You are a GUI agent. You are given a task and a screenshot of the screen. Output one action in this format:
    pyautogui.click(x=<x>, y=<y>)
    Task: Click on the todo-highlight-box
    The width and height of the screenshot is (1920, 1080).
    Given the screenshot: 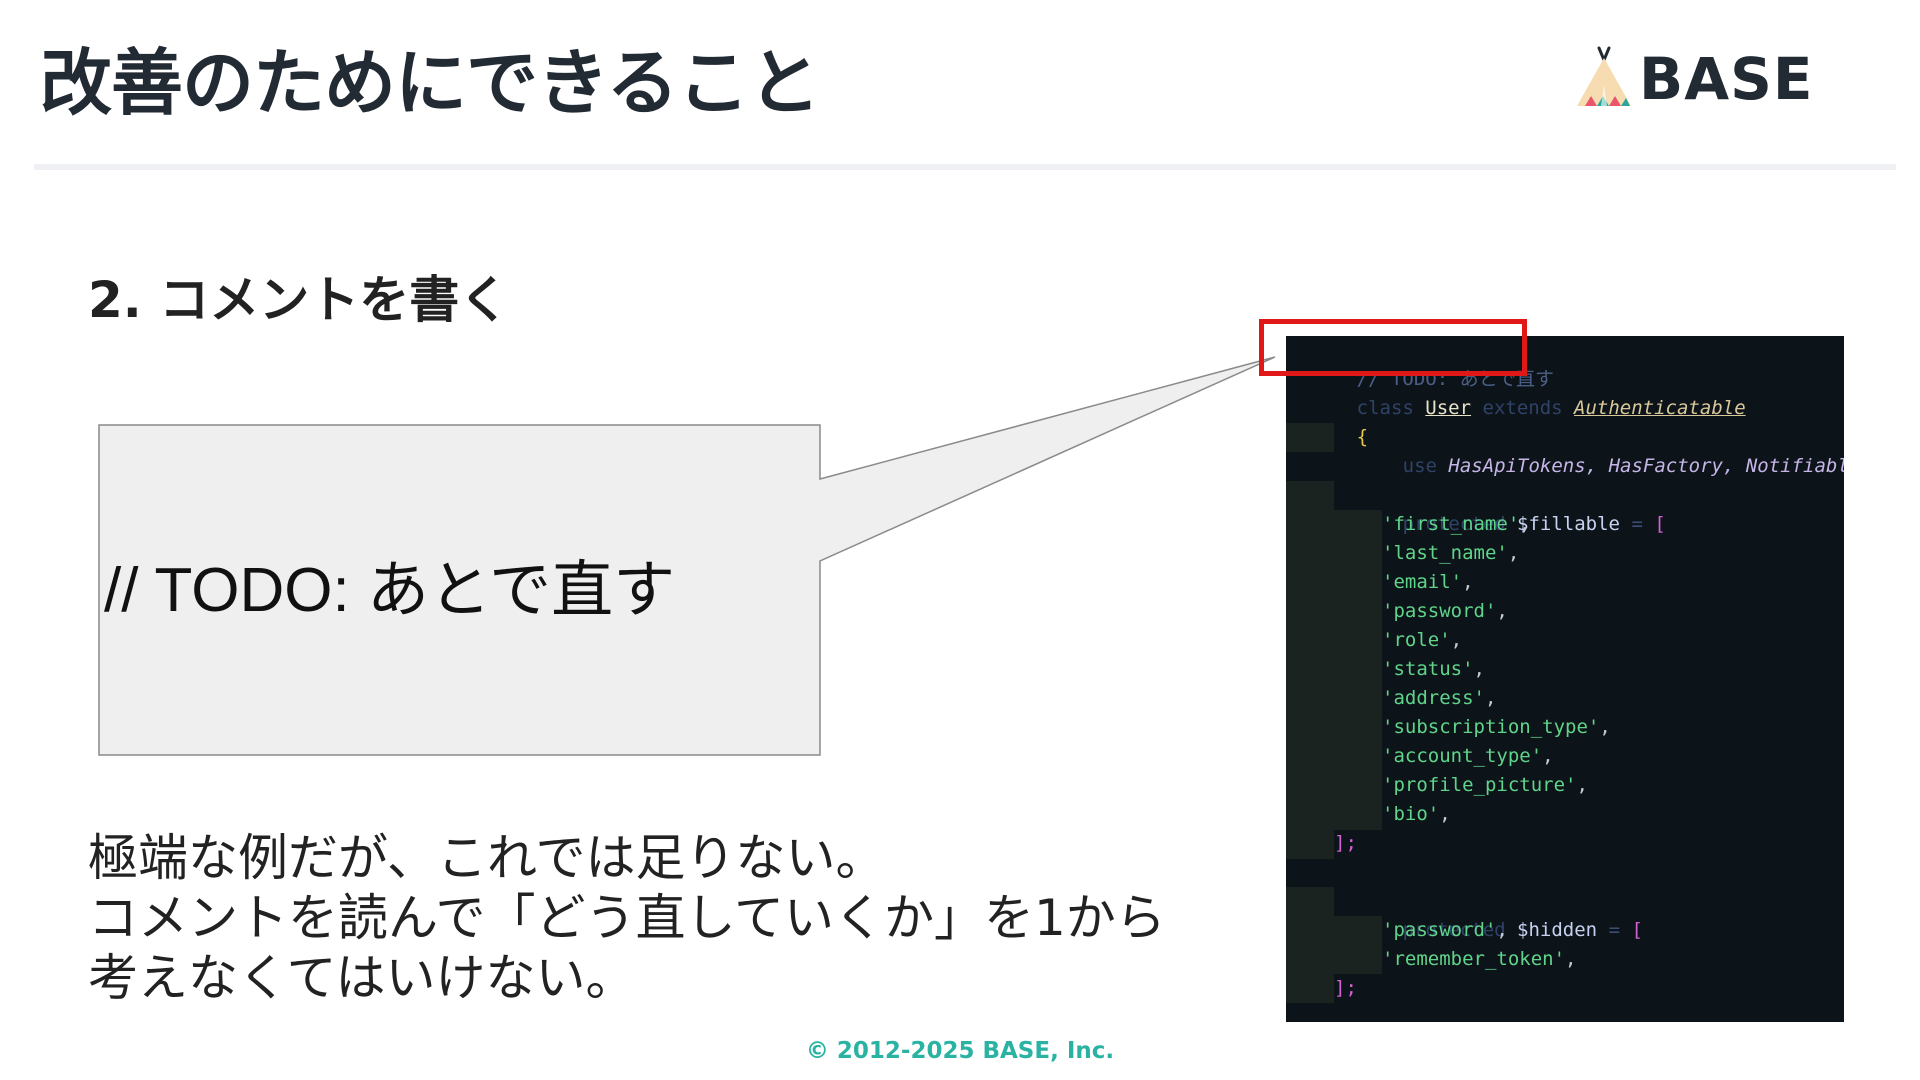 What is the action you would take?
    pyautogui.click(x=1393, y=347)
    